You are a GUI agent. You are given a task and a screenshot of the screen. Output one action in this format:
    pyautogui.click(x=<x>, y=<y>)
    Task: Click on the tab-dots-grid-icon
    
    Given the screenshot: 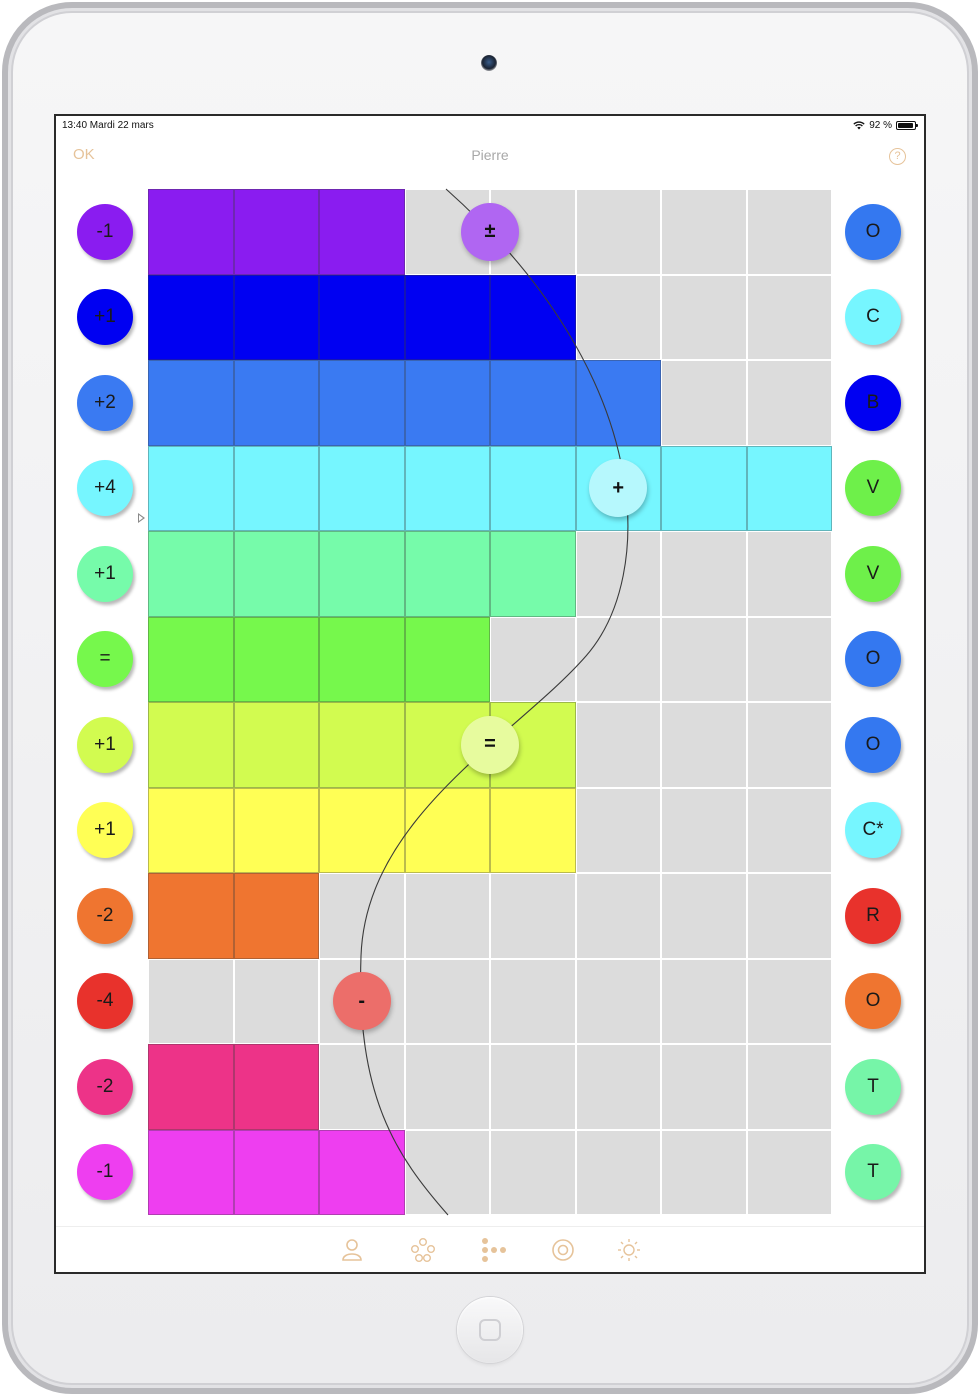 What is the action you would take?
    pyautogui.click(x=494, y=1250)
    